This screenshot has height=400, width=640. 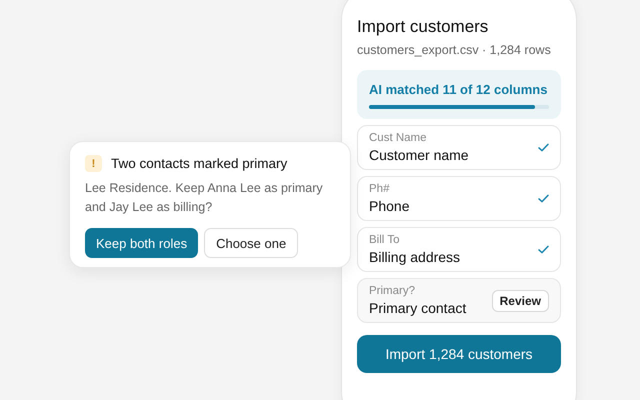 I want to click on target-field: Primary contact, so click(x=417, y=308).